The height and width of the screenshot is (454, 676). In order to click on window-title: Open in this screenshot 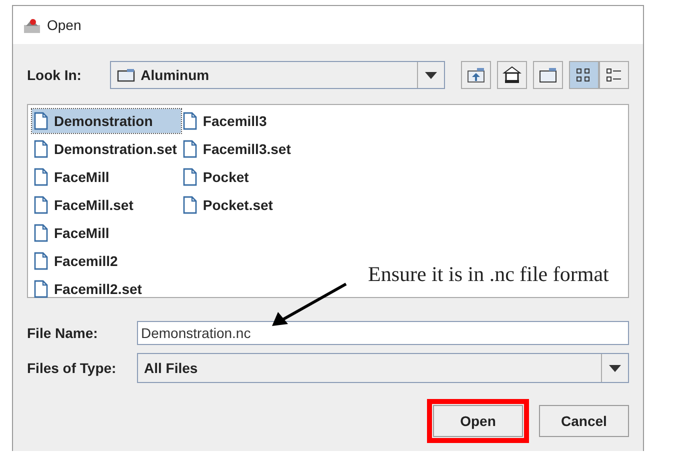, I will do `click(64, 25)`.